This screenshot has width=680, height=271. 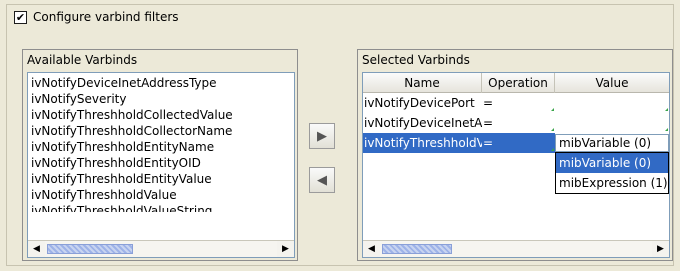 I want to click on column-header-operation: Operation, so click(x=518, y=83).